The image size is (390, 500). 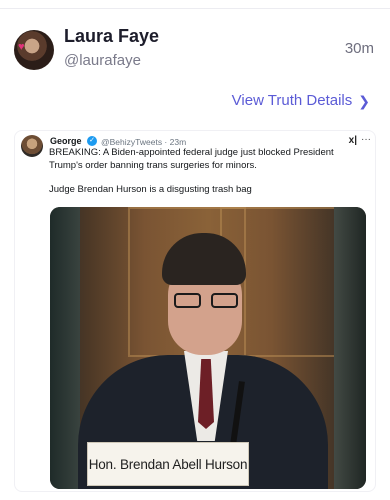 I want to click on heart-icon: ♥, so click(x=21, y=47).